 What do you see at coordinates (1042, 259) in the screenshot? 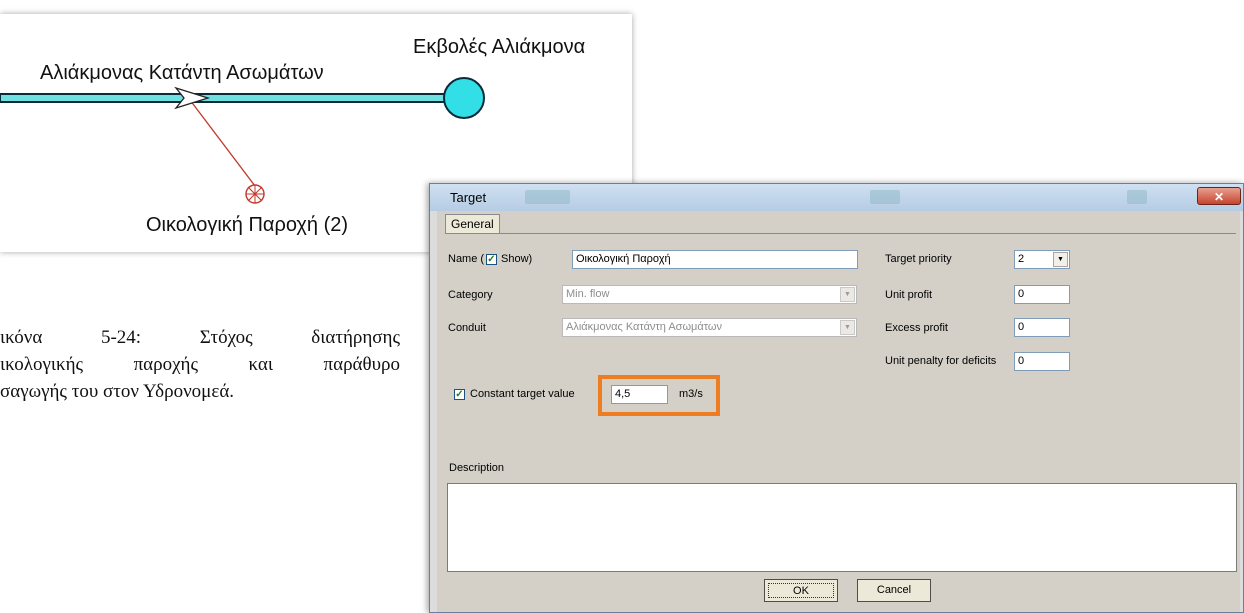
I see `target-priority-select: 2 ▼` at bounding box center [1042, 259].